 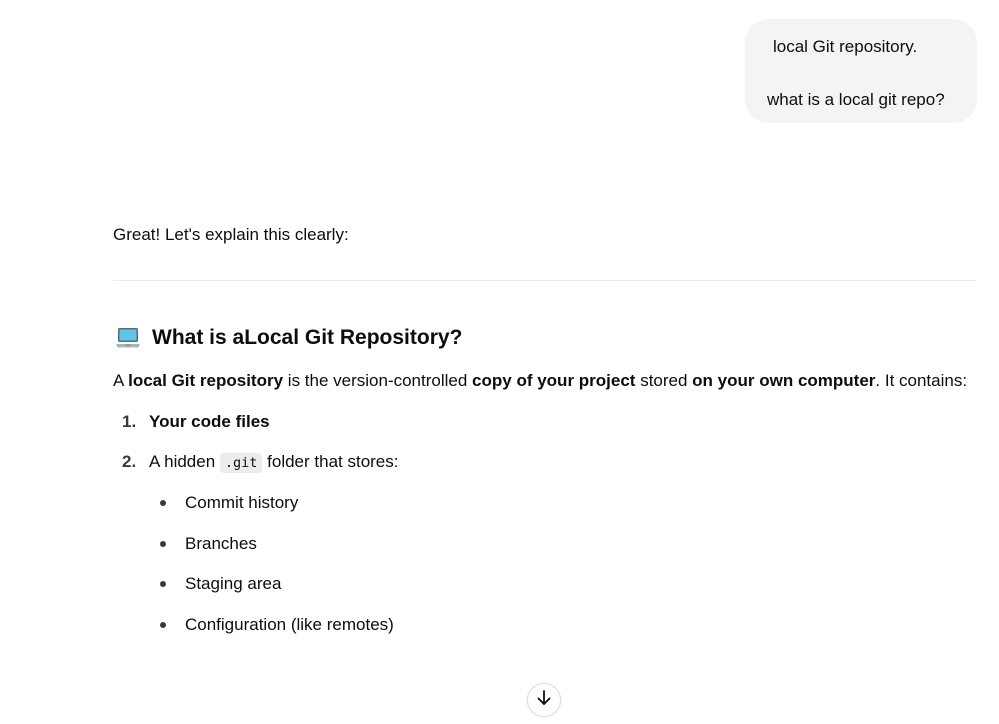 I want to click on assistant-intro: Great! Let's explain this clearly:, so click(x=231, y=234).